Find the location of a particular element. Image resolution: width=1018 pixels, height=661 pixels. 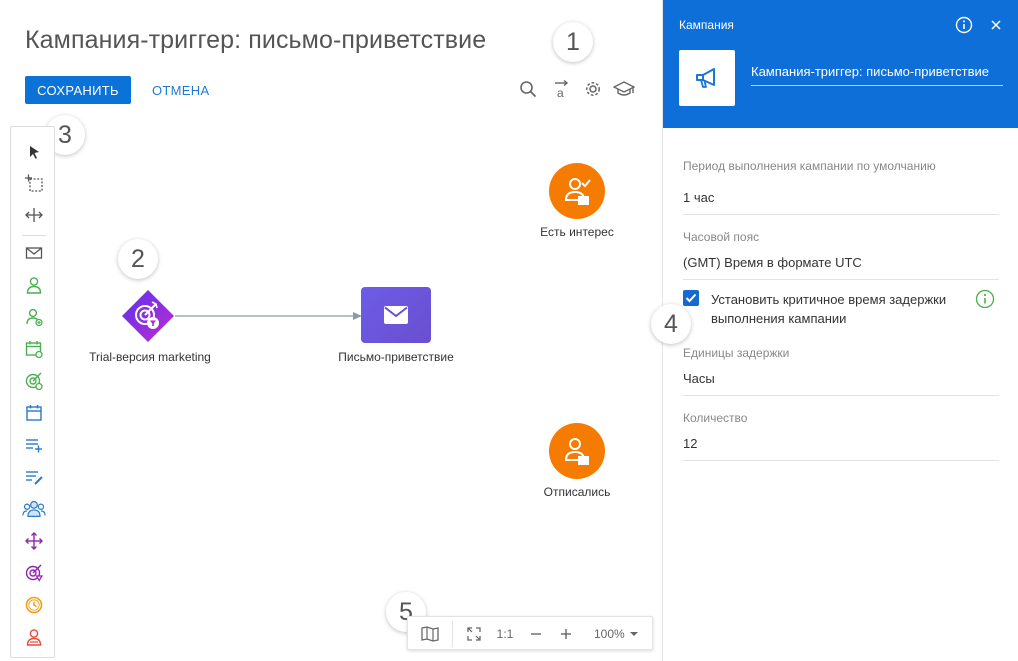

zoom-in-icon is located at coordinates (566, 634).